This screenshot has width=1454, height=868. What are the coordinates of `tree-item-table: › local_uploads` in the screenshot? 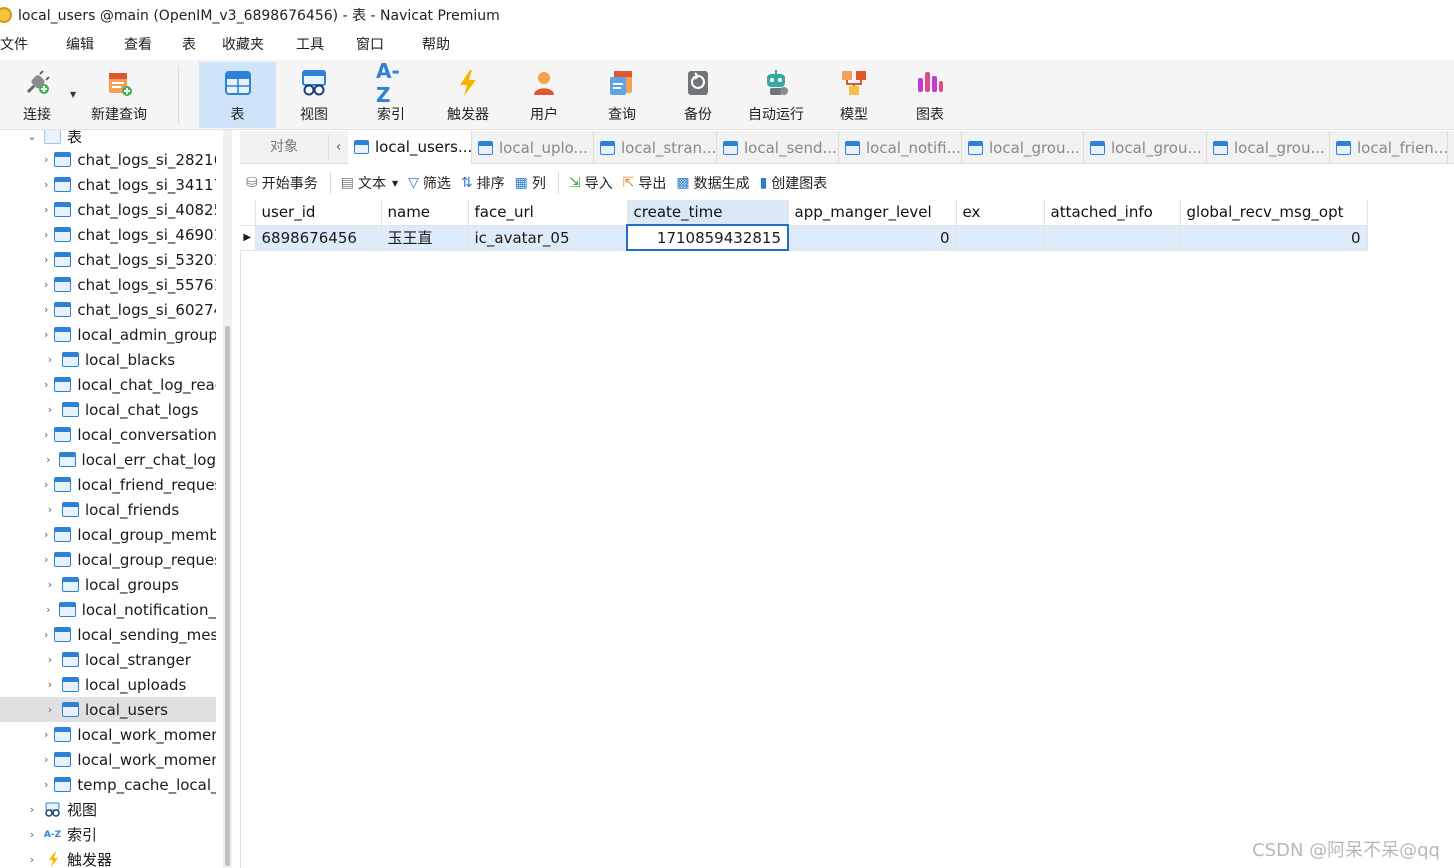 It's located at (108, 684).